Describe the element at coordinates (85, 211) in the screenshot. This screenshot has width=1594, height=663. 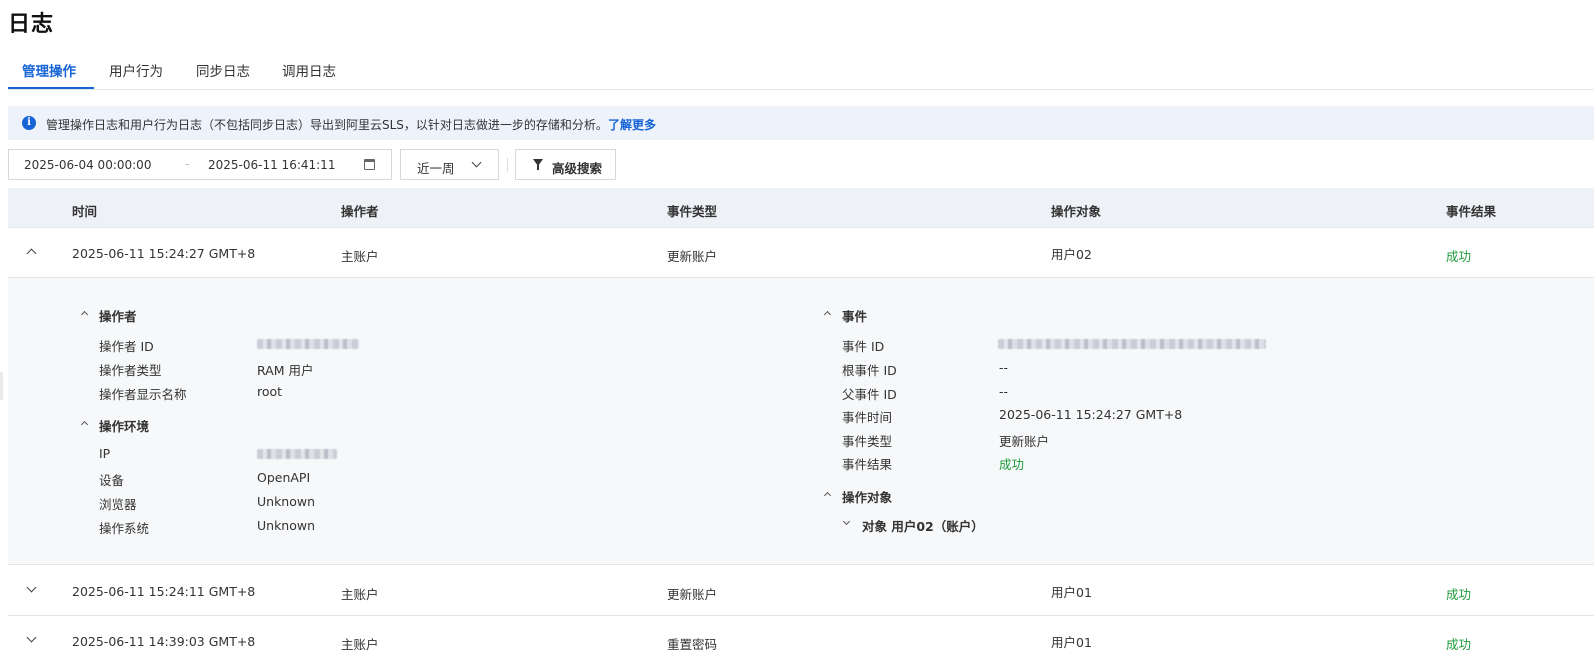
I see `col-time: 时间` at that location.